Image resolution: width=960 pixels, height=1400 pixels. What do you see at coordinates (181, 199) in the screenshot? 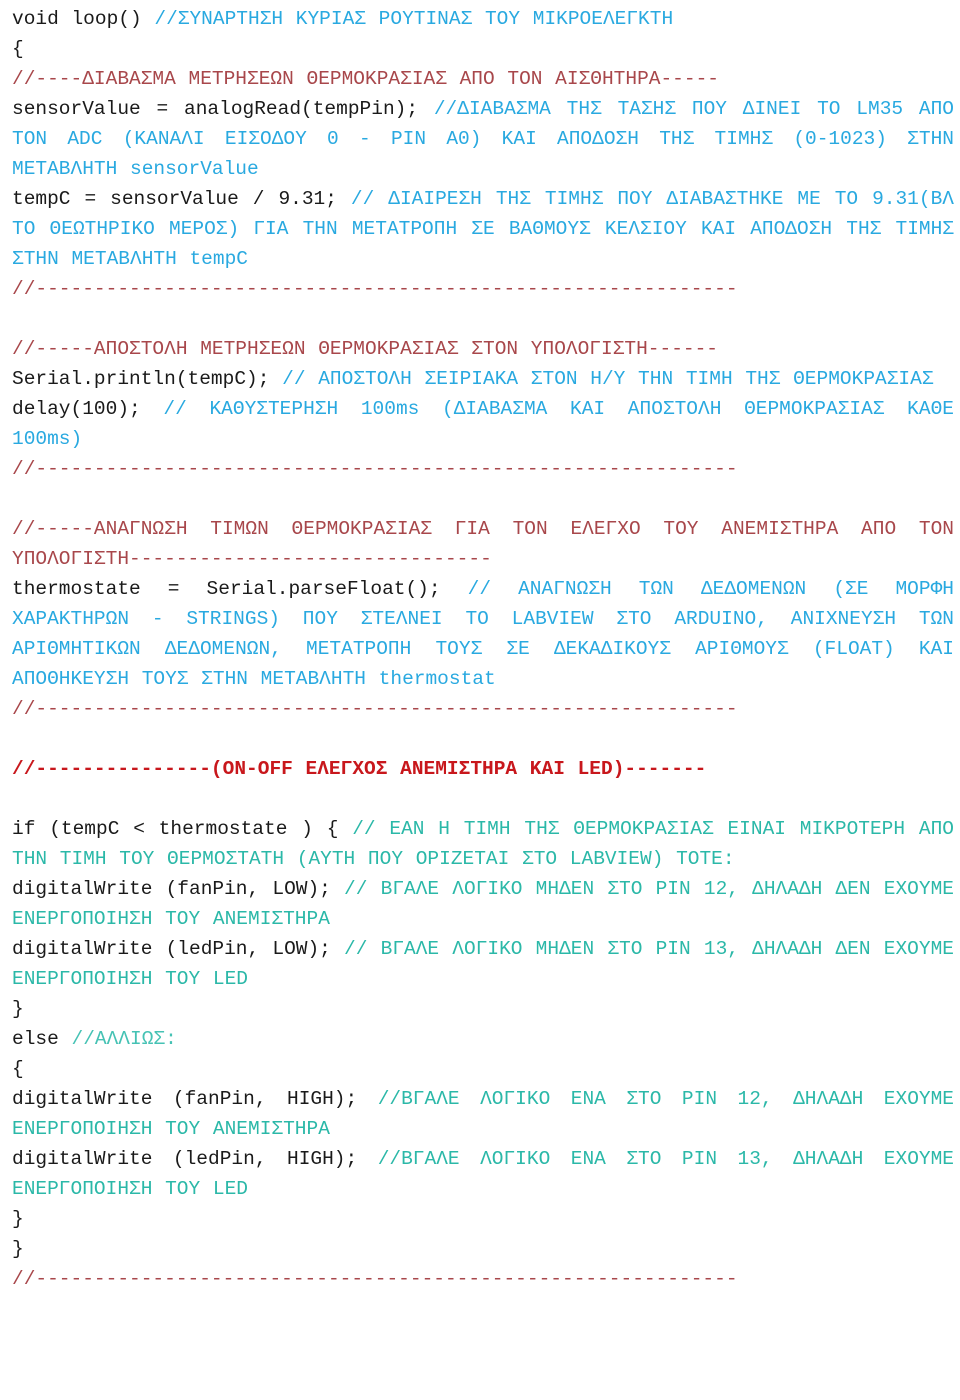
I see `code-token: tempC = sensorValue / 9.31;` at bounding box center [181, 199].